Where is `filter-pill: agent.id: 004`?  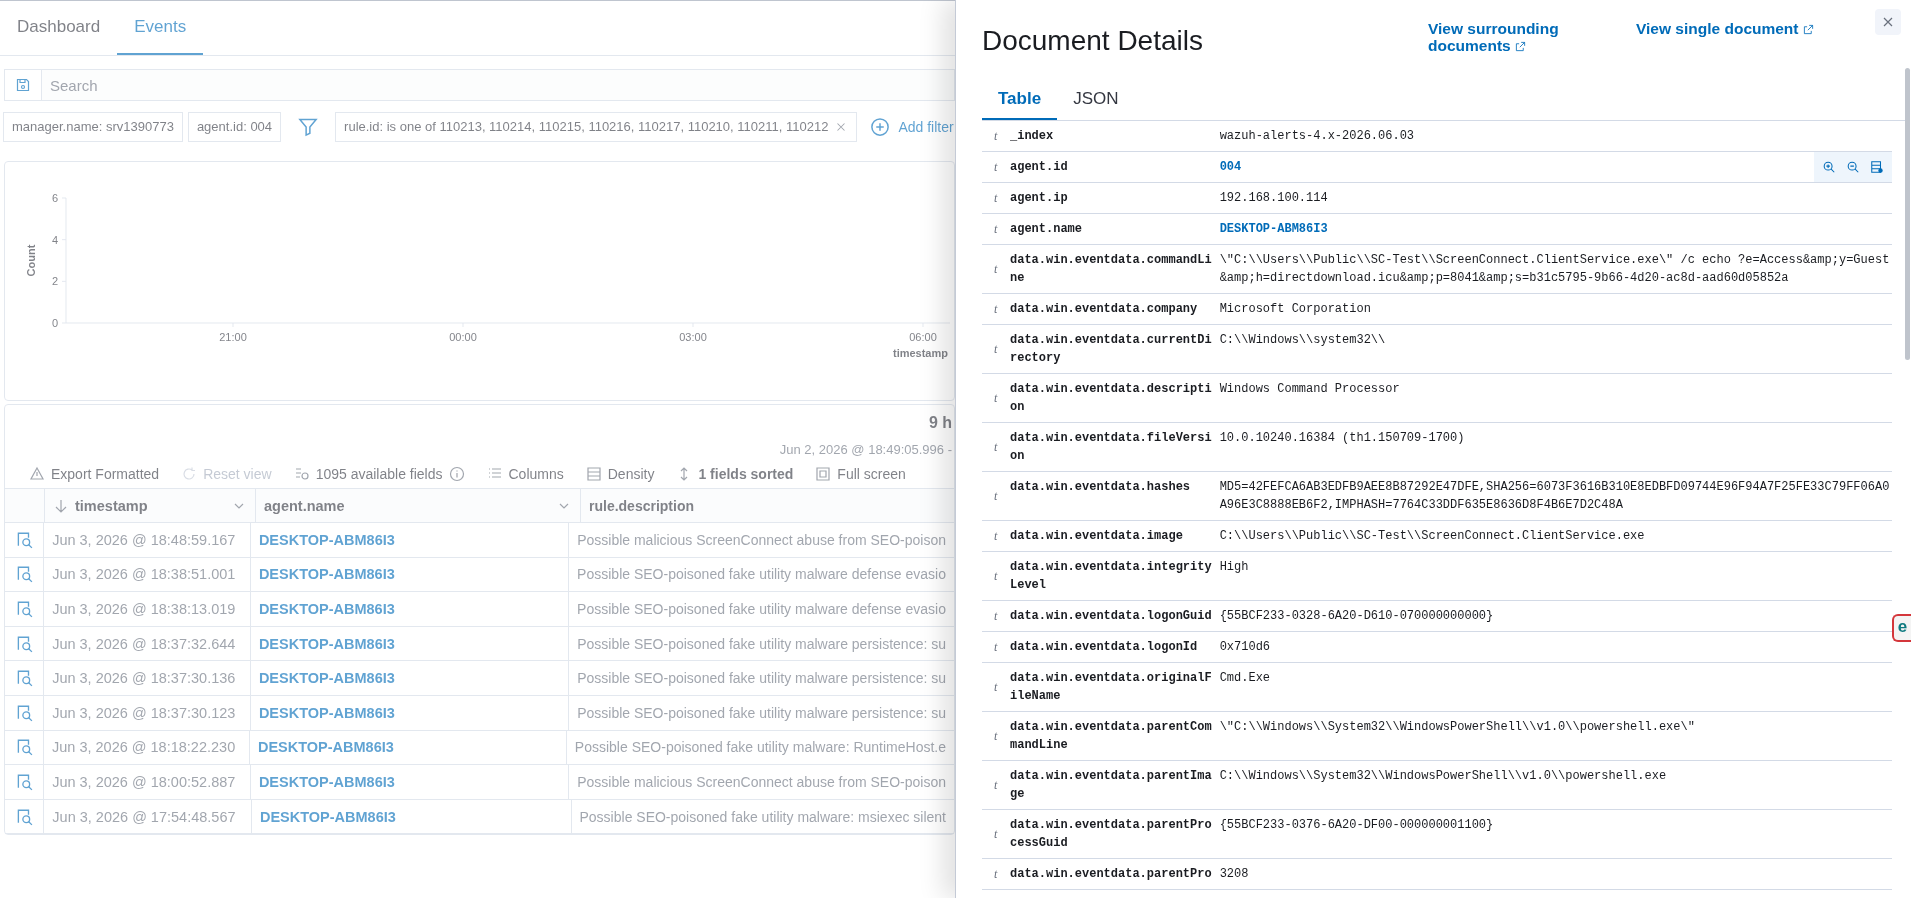 filter-pill: agent.id: 004 is located at coordinates (234, 127).